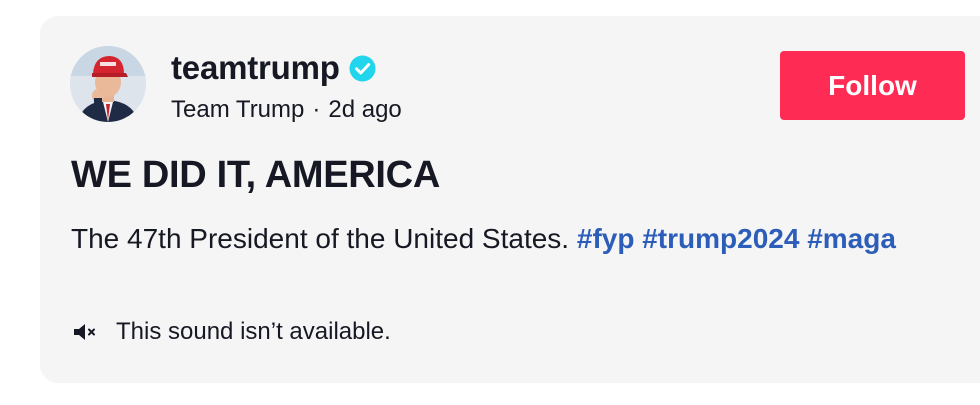  I want to click on caption-text: The 47th President of the United States., so click(320, 238).